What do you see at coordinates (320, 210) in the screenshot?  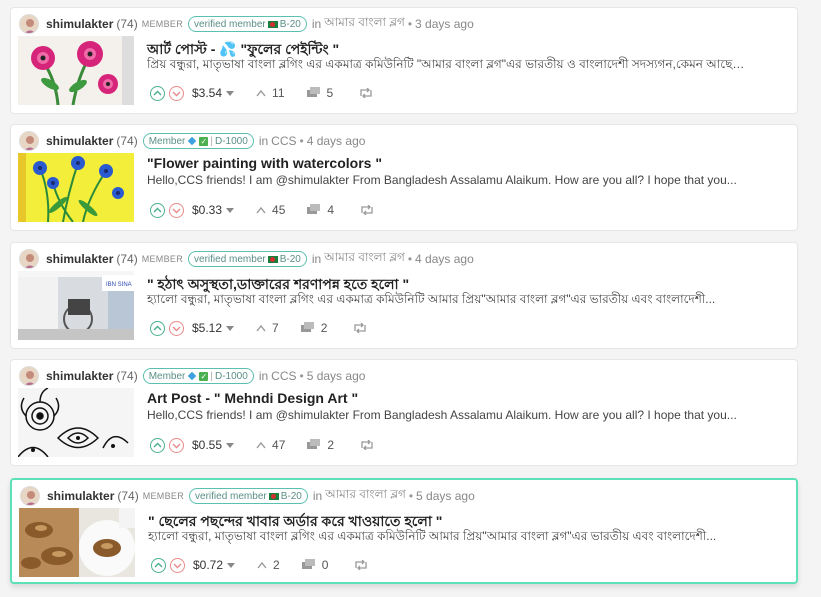 I see `comments-count: 4` at bounding box center [320, 210].